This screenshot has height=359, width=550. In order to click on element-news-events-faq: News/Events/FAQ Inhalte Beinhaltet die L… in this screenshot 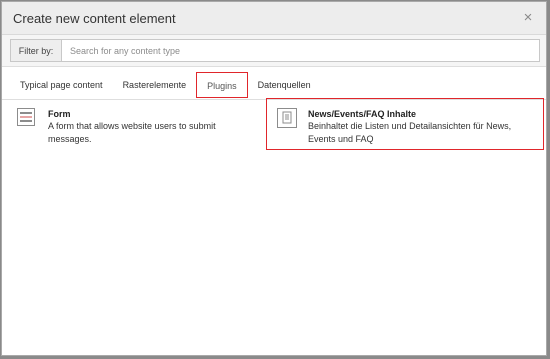, I will do `click(406, 126)`.